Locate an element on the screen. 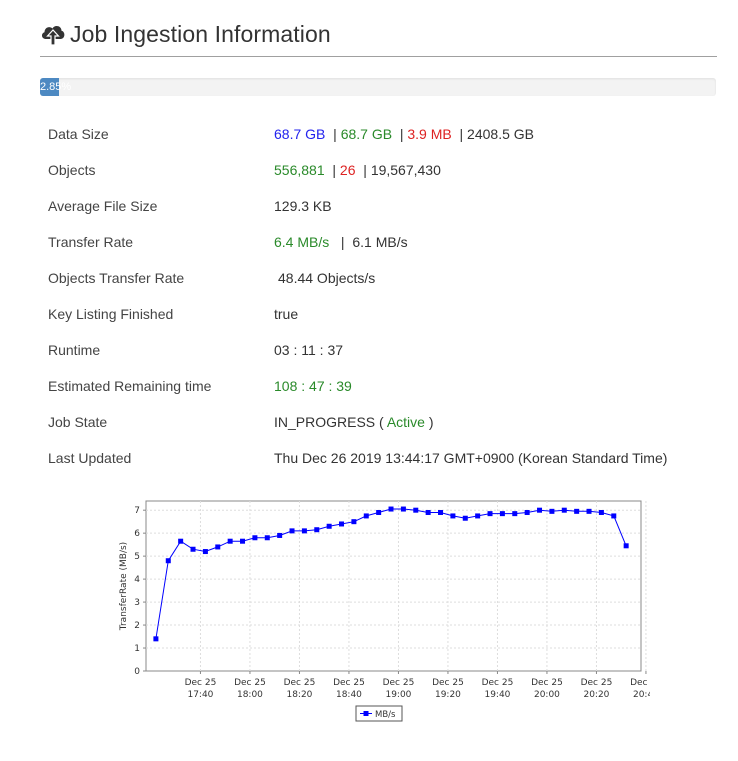 Image resolution: width=738 pixels, height=761 pixels. x-tick-label: 19:20 is located at coordinates (448, 695).